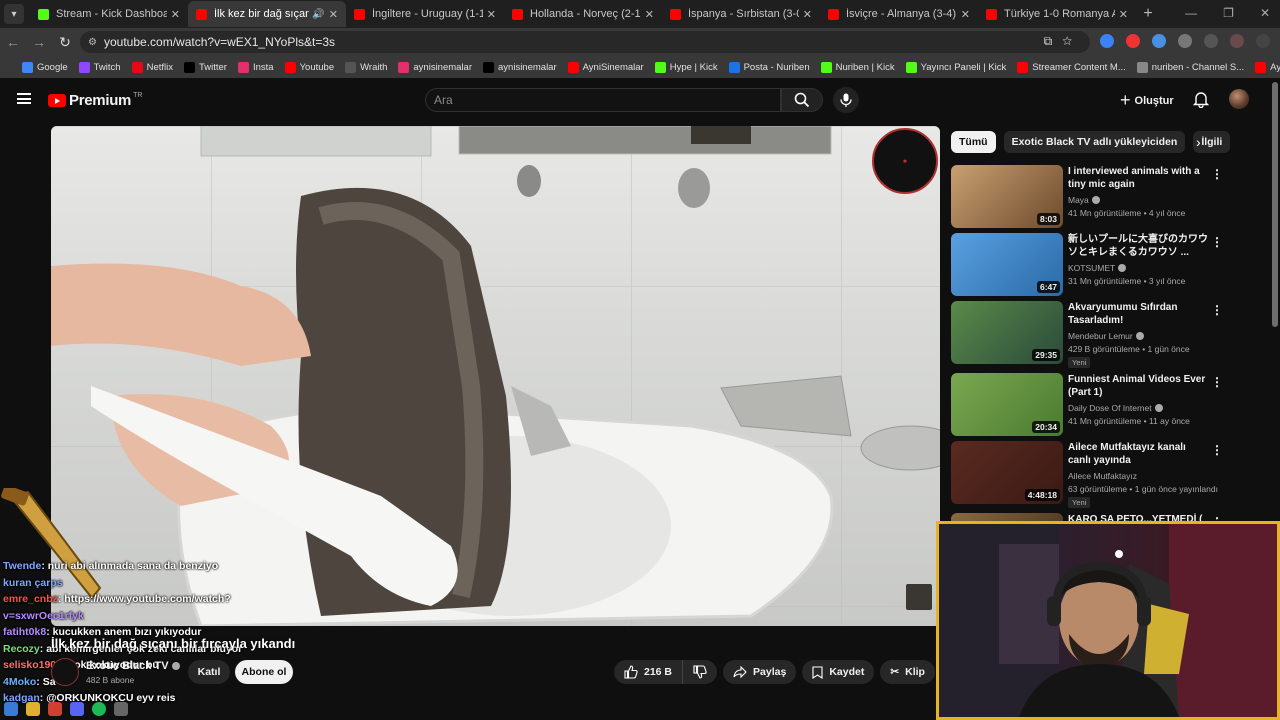  Describe the element at coordinates (33, 709) in the screenshot. I see `file-explorer-icon` at that location.